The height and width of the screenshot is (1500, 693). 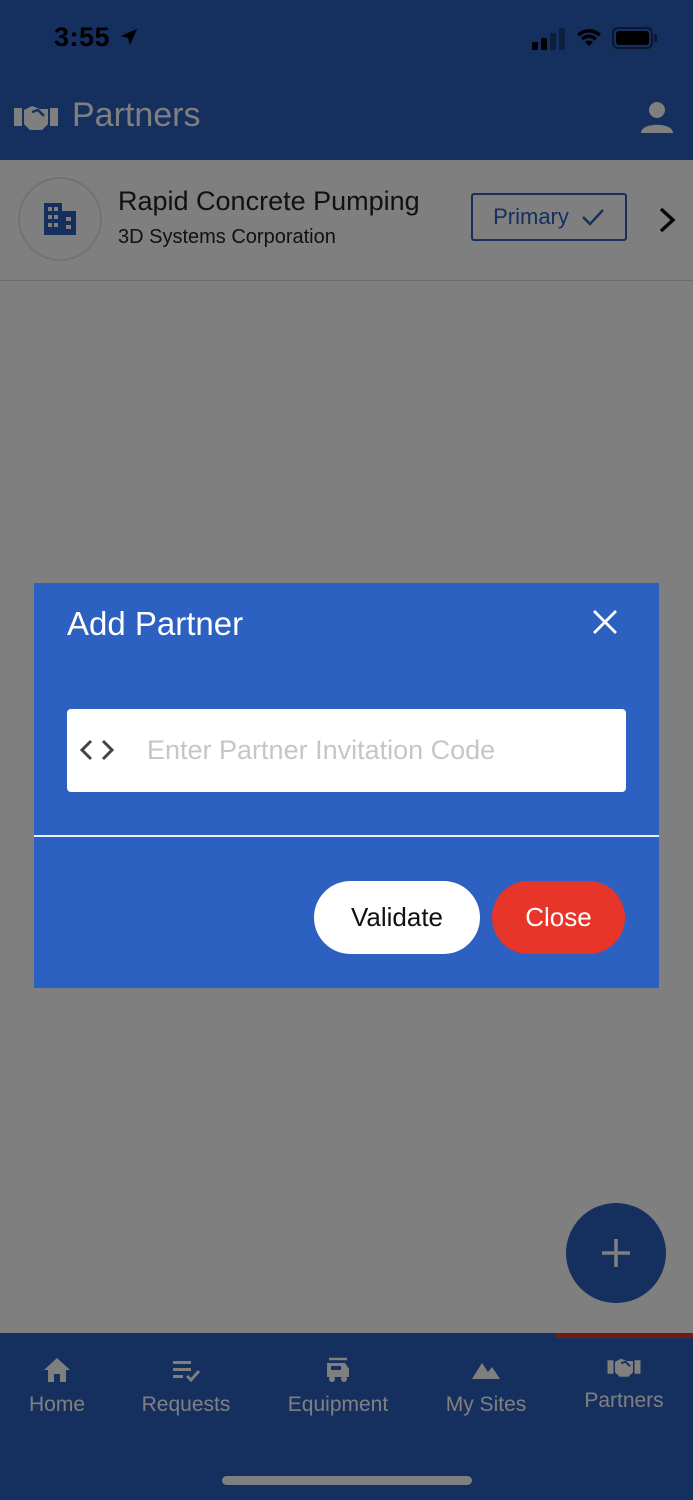 What do you see at coordinates (346, 836) in the screenshot?
I see `dialog-divider` at bounding box center [346, 836].